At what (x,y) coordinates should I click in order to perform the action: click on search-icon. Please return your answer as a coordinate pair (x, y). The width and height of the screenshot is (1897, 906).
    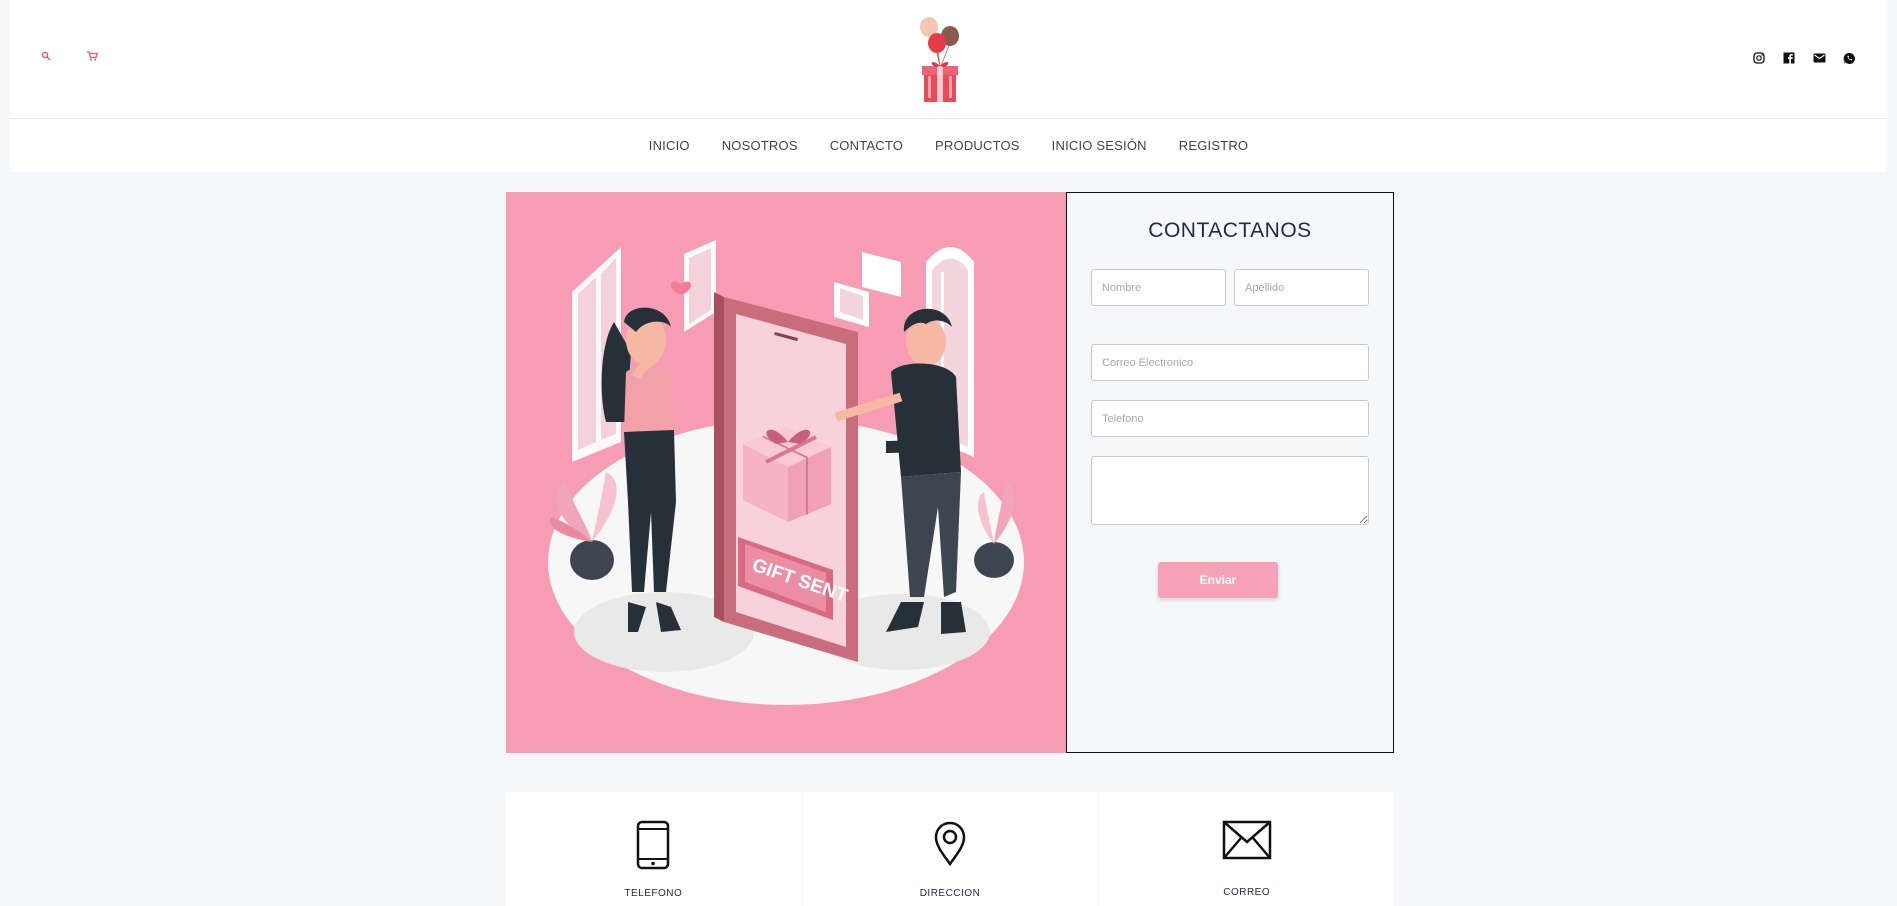
    Looking at the image, I should click on (46, 56).